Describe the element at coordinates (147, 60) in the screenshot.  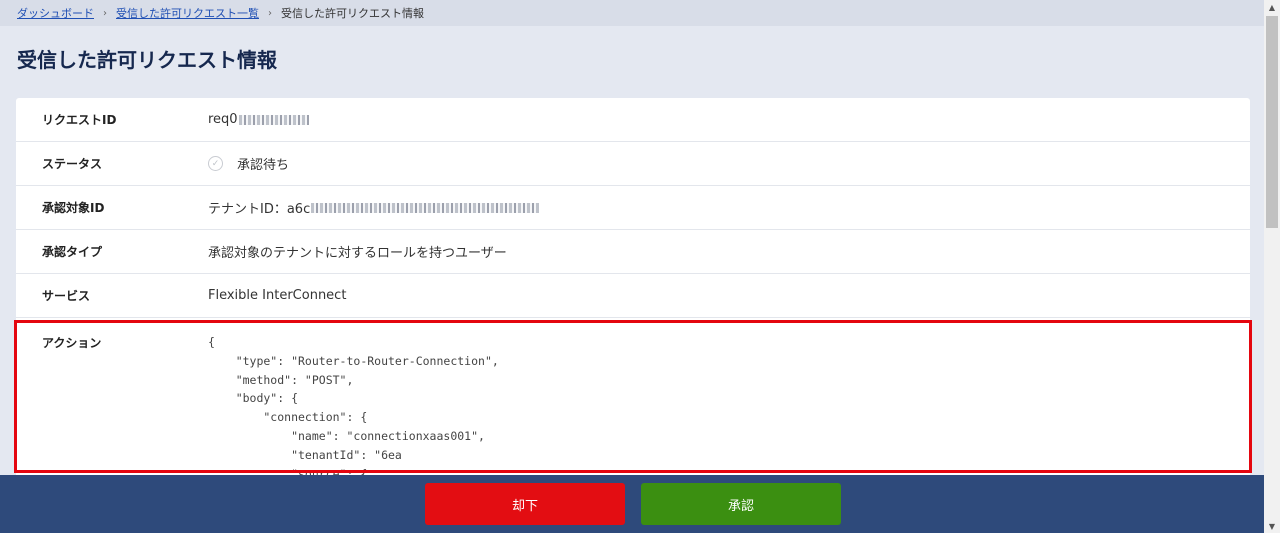
I see `page-title: 受信した許可リクエスト情報` at that location.